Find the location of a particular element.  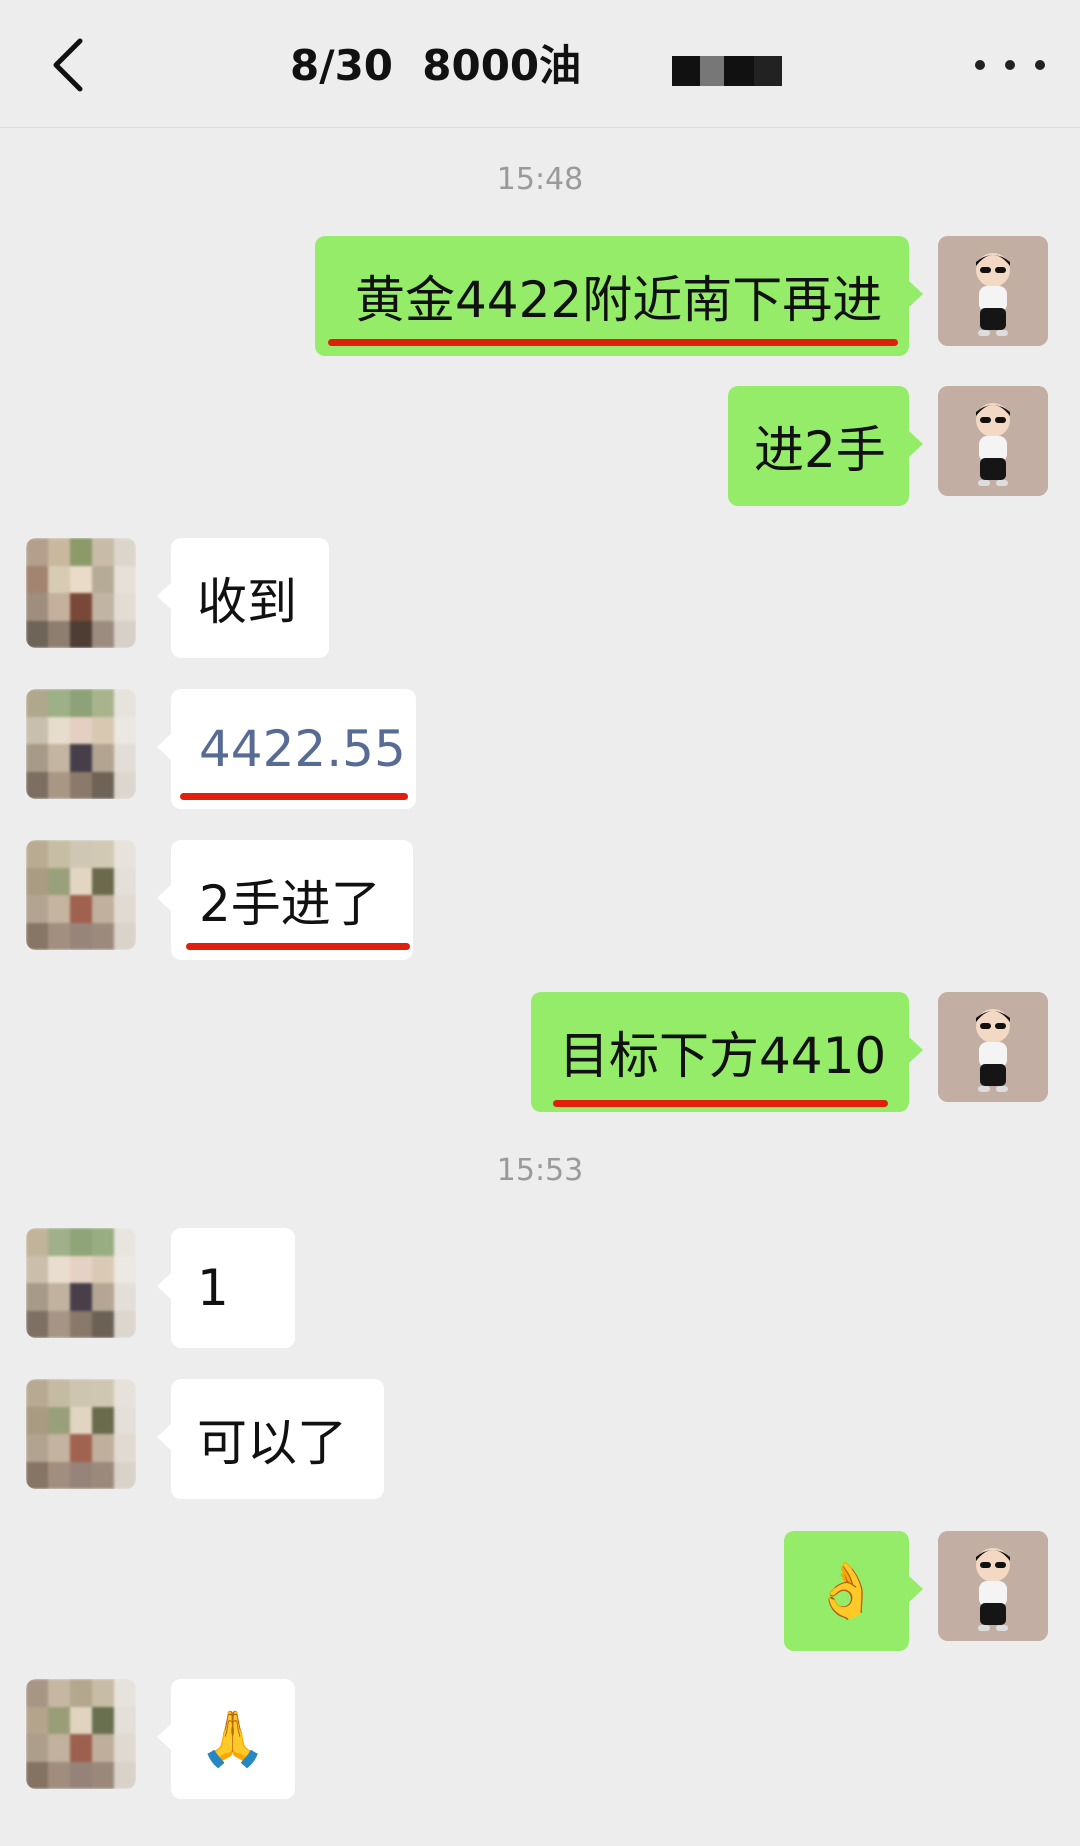

message-bubble-sent: 👌 is located at coordinates (853, 1591).